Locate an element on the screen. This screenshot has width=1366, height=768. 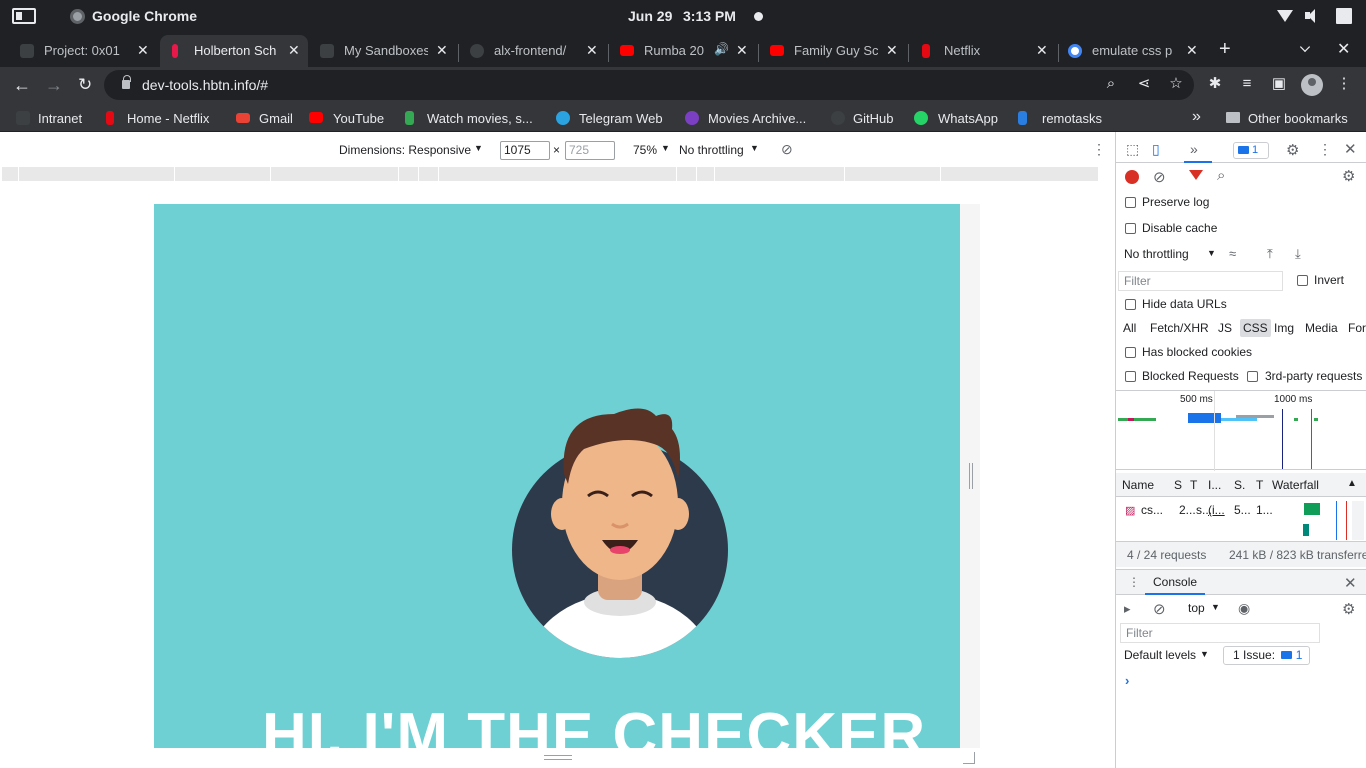
launcher-icon is located at coordinates (24, 16).